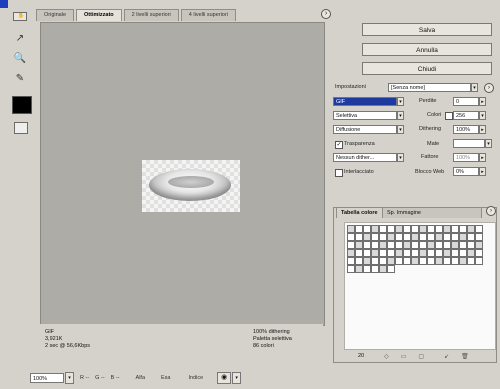  What do you see at coordinates (466, 115) in the screenshot?
I see `colors-input: 256` at bounding box center [466, 115].